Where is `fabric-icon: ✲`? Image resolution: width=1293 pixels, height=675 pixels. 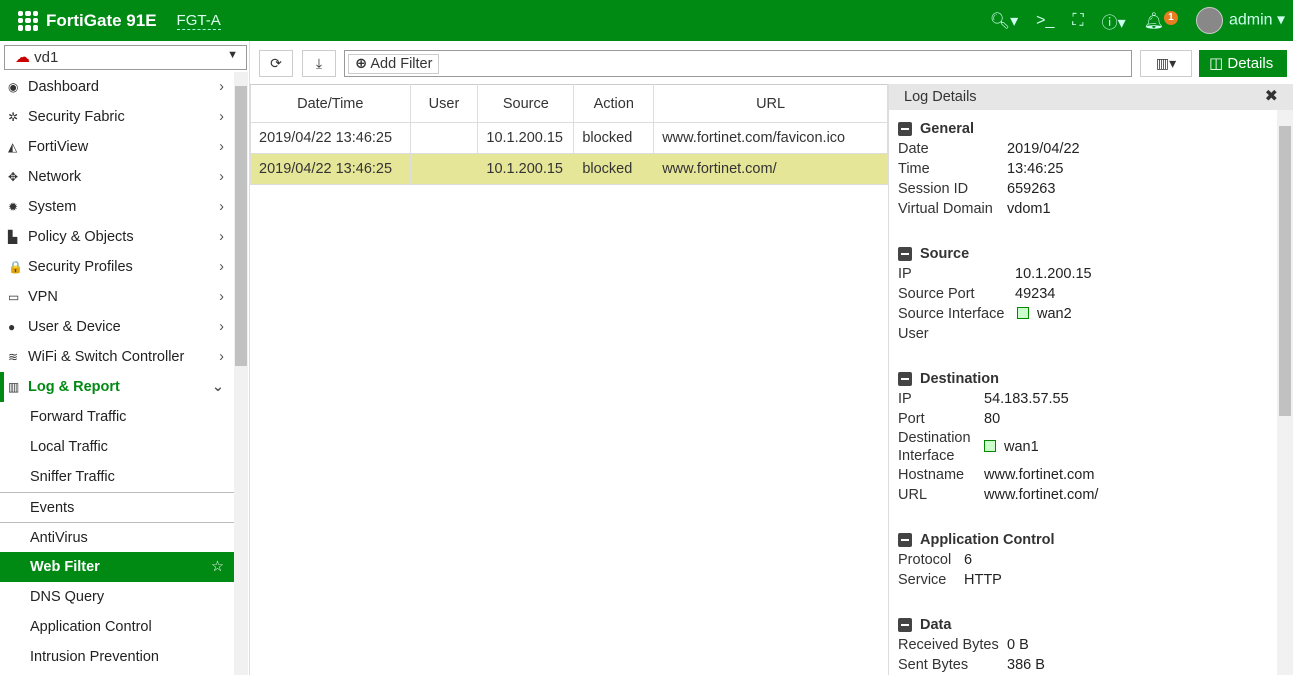 fabric-icon: ✲ is located at coordinates (13, 117).